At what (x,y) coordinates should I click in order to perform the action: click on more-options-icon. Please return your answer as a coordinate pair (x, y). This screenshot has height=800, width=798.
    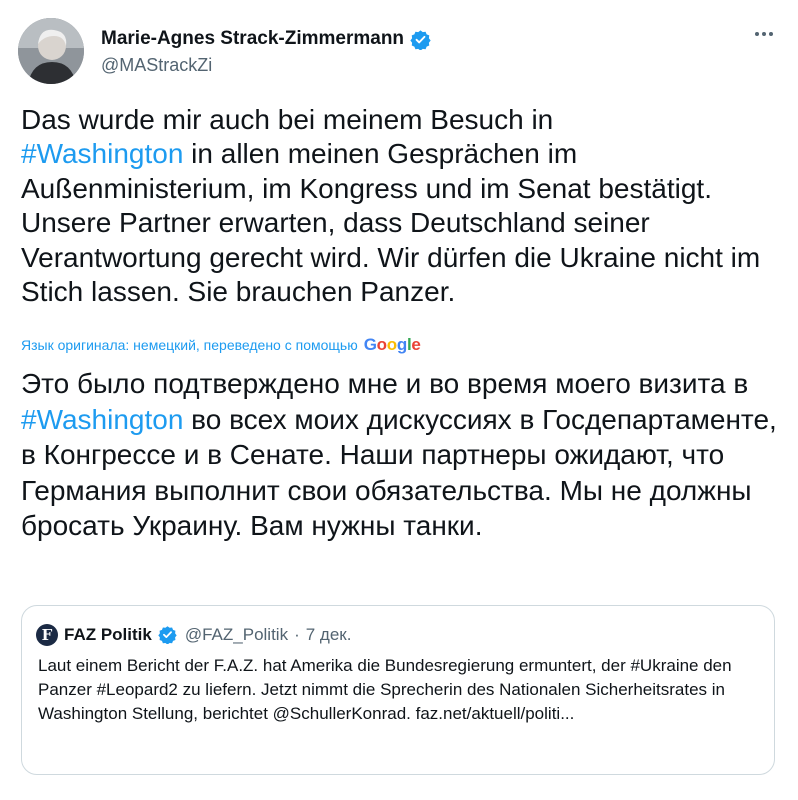
    Looking at the image, I should click on (764, 36).